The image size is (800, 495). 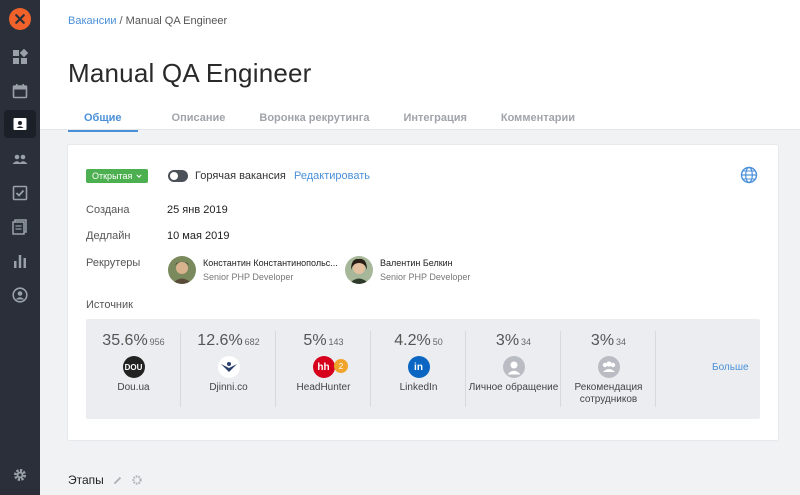 What do you see at coordinates (513, 387) in the screenshot?
I see `source-name: Личное обращение` at bounding box center [513, 387].